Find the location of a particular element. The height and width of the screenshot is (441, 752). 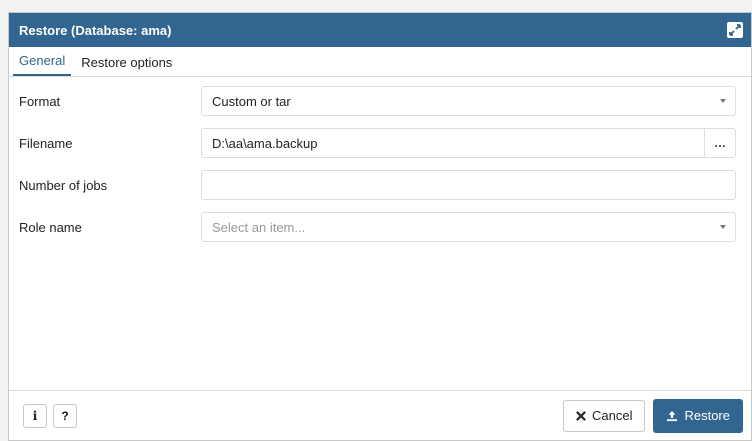

restore-label: Restore is located at coordinates (707, 415).